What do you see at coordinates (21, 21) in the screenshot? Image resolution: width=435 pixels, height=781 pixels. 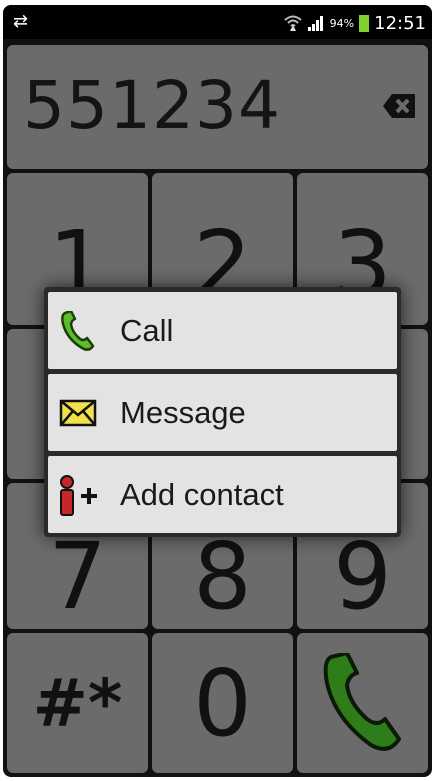 I see `sync-icon: ⇄` at bounding box center [21, 21].